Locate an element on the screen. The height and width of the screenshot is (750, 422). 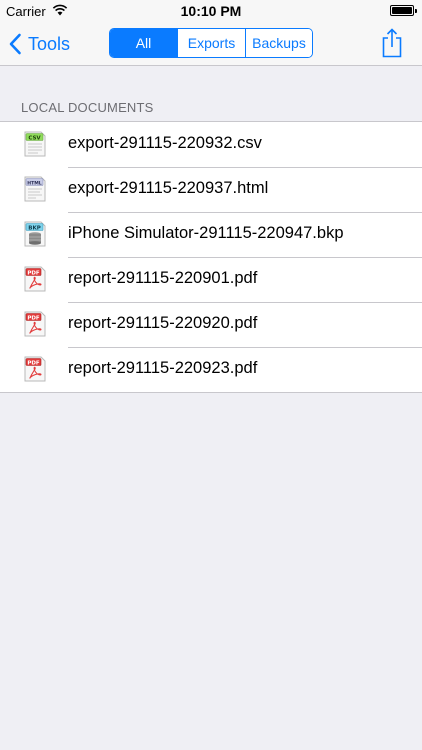
segment-exports: Exports is located at coordinates (212, 43).